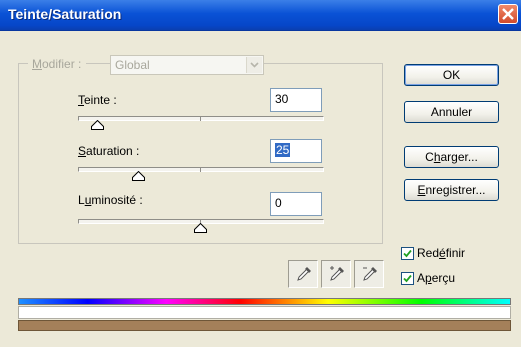 The image size is (521, 347). I want to click on hue-value: 30, so click(282, 99).